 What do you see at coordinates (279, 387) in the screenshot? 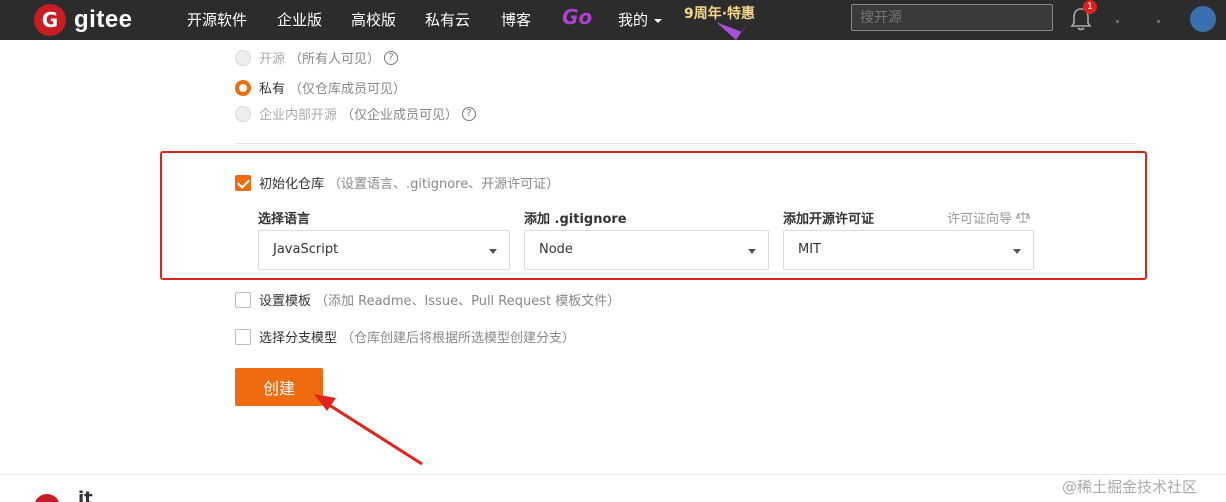
I see `create-button: 创建` at bounding box center [279, 387].